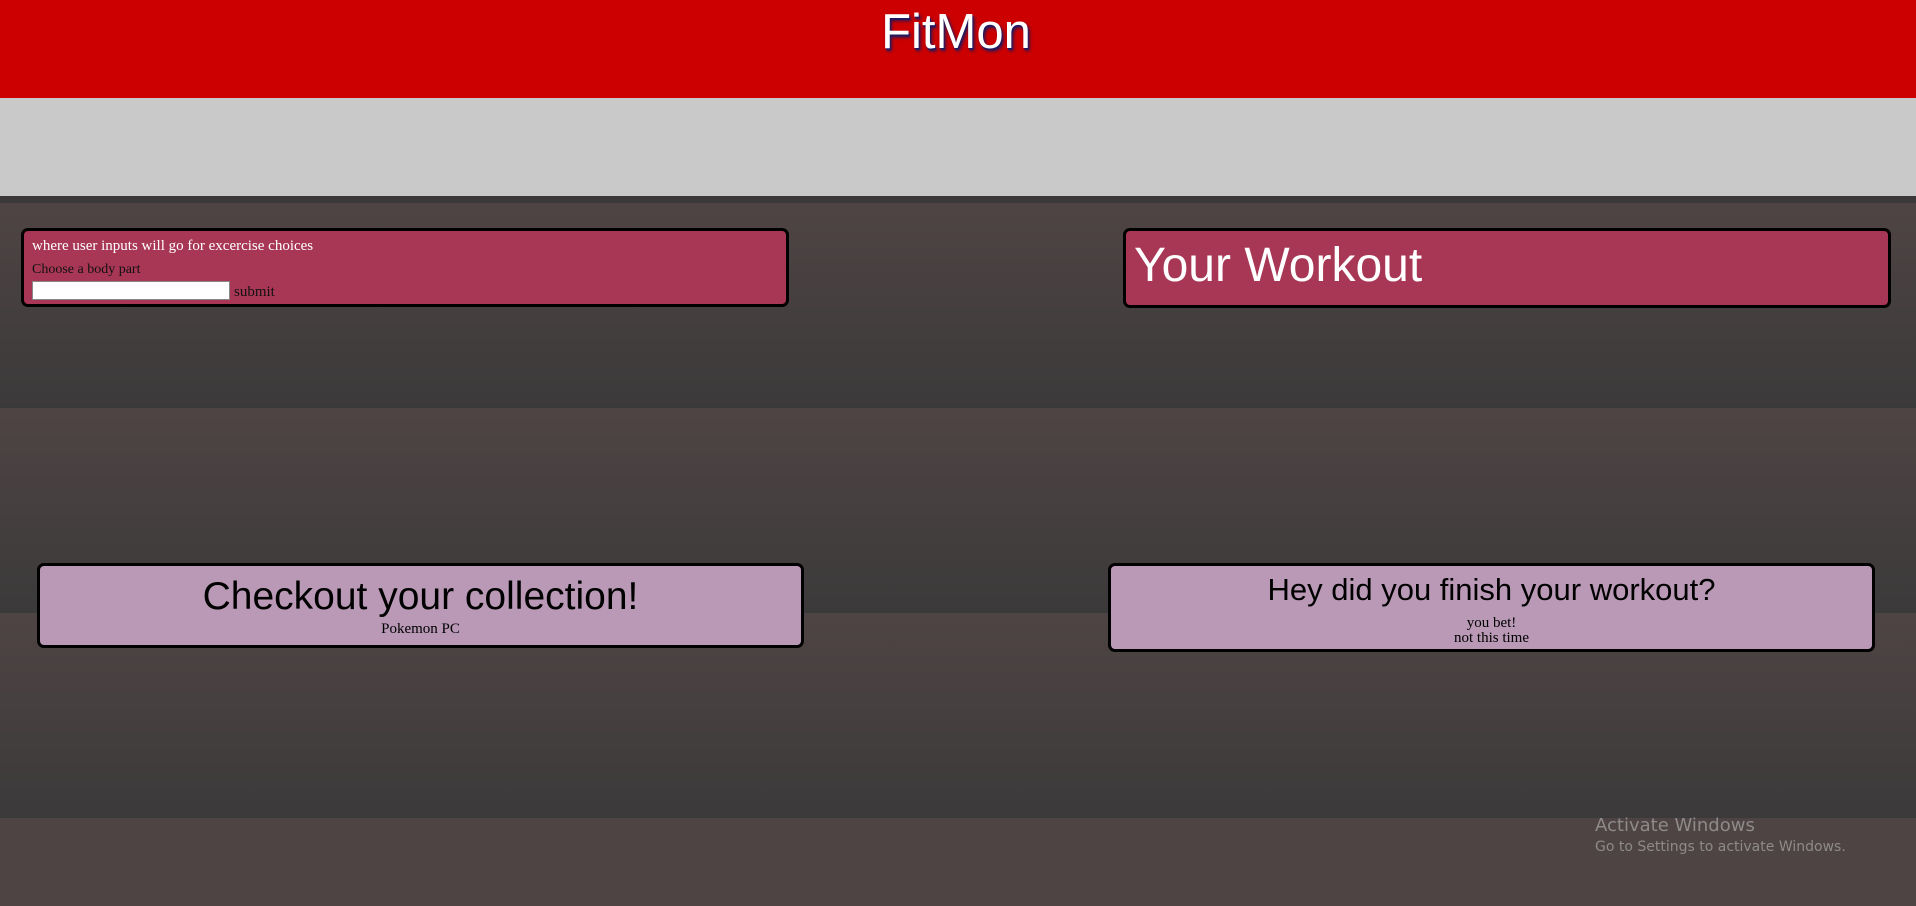 The height and width of the screenshot is (906, 1916). What do you see at coordinates (1675, 825) in the screenshot?
I see `watermark-title: Activate Windows` at bounding box center [1675, 825].